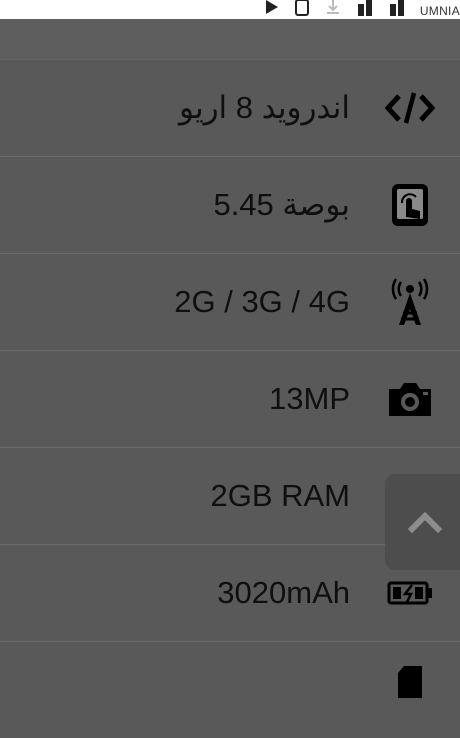  What do you see at coordinates (410, 205) in the screenshot?
I see `touchscreen-icon` at bounding box center [410, 205].